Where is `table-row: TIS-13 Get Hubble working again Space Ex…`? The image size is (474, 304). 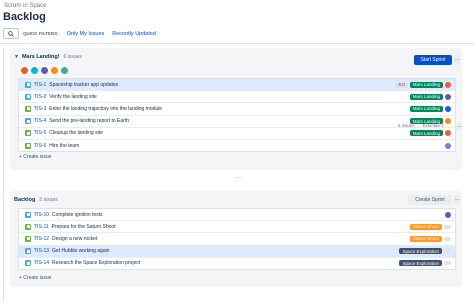
table-row: TIS-13 Get Hubble working again Space Ex… is located at coordinates (237, 251).